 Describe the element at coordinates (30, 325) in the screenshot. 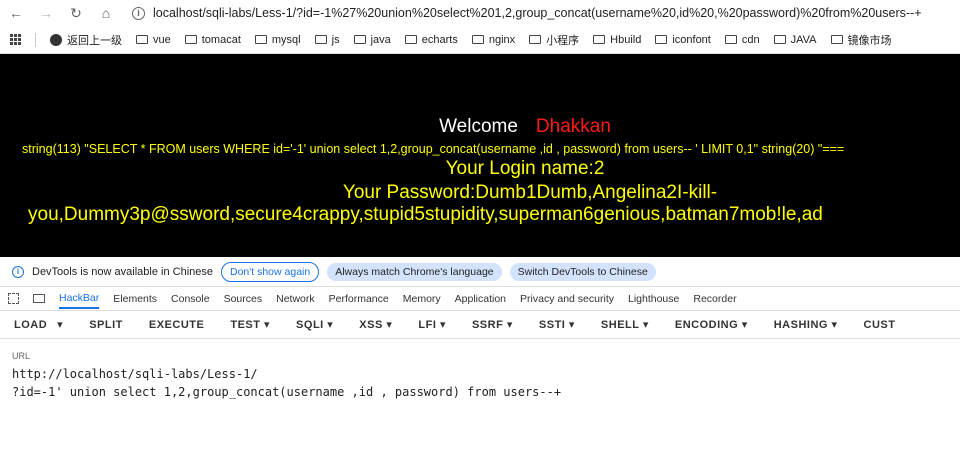

I see `load-button: LOAD` at that location.